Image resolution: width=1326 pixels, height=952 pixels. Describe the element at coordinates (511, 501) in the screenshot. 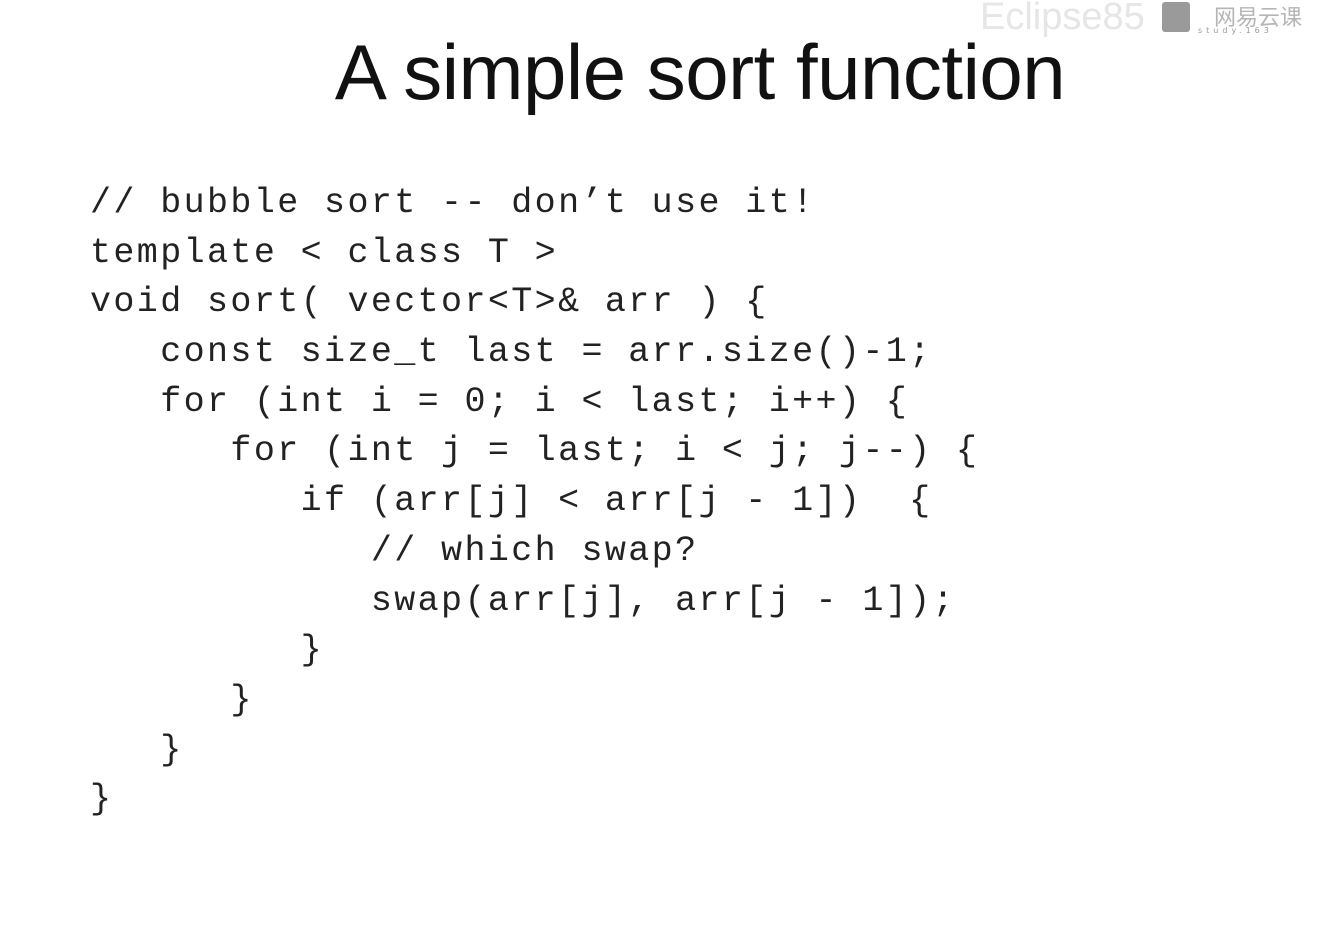

I see `code-line: if (arr[j] < arr[j - 1]) {` at that location.